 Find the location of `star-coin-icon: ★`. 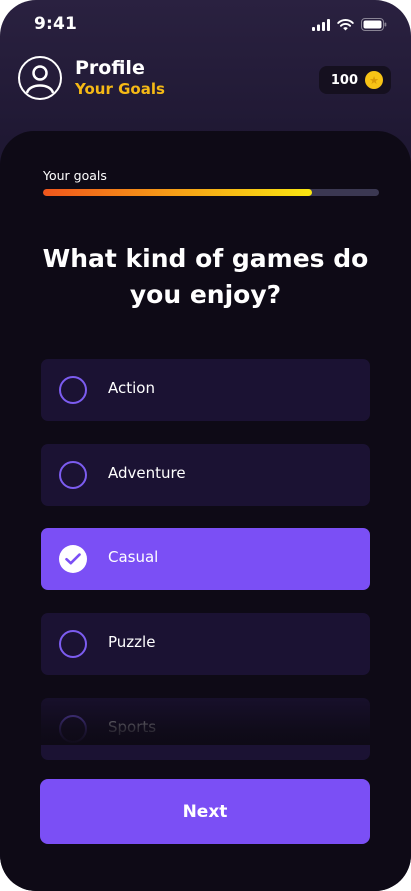

star-coin-icon: ★ is located at coordinates (374, 80).